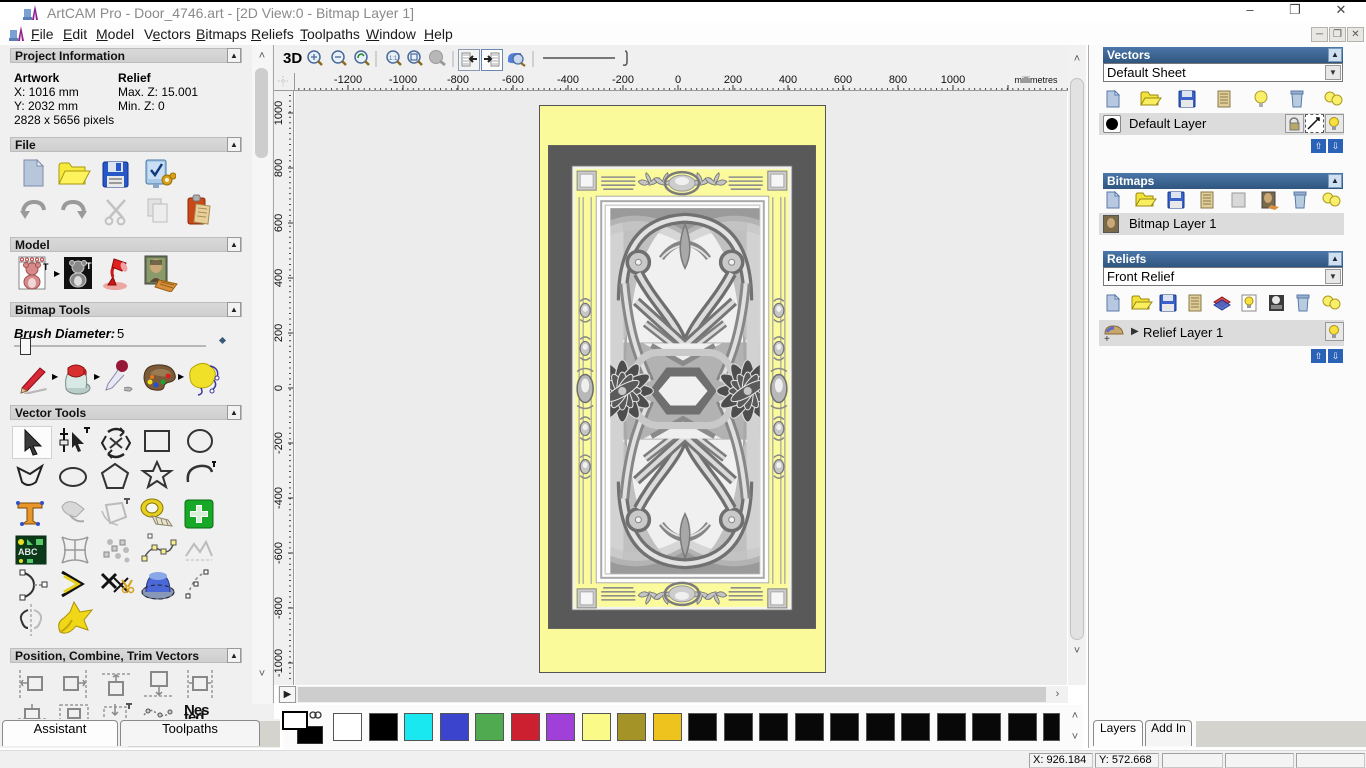 The height and width of the screenshot is (768, 1366). I want to click on svg-text: -1200, so click(348, 80).